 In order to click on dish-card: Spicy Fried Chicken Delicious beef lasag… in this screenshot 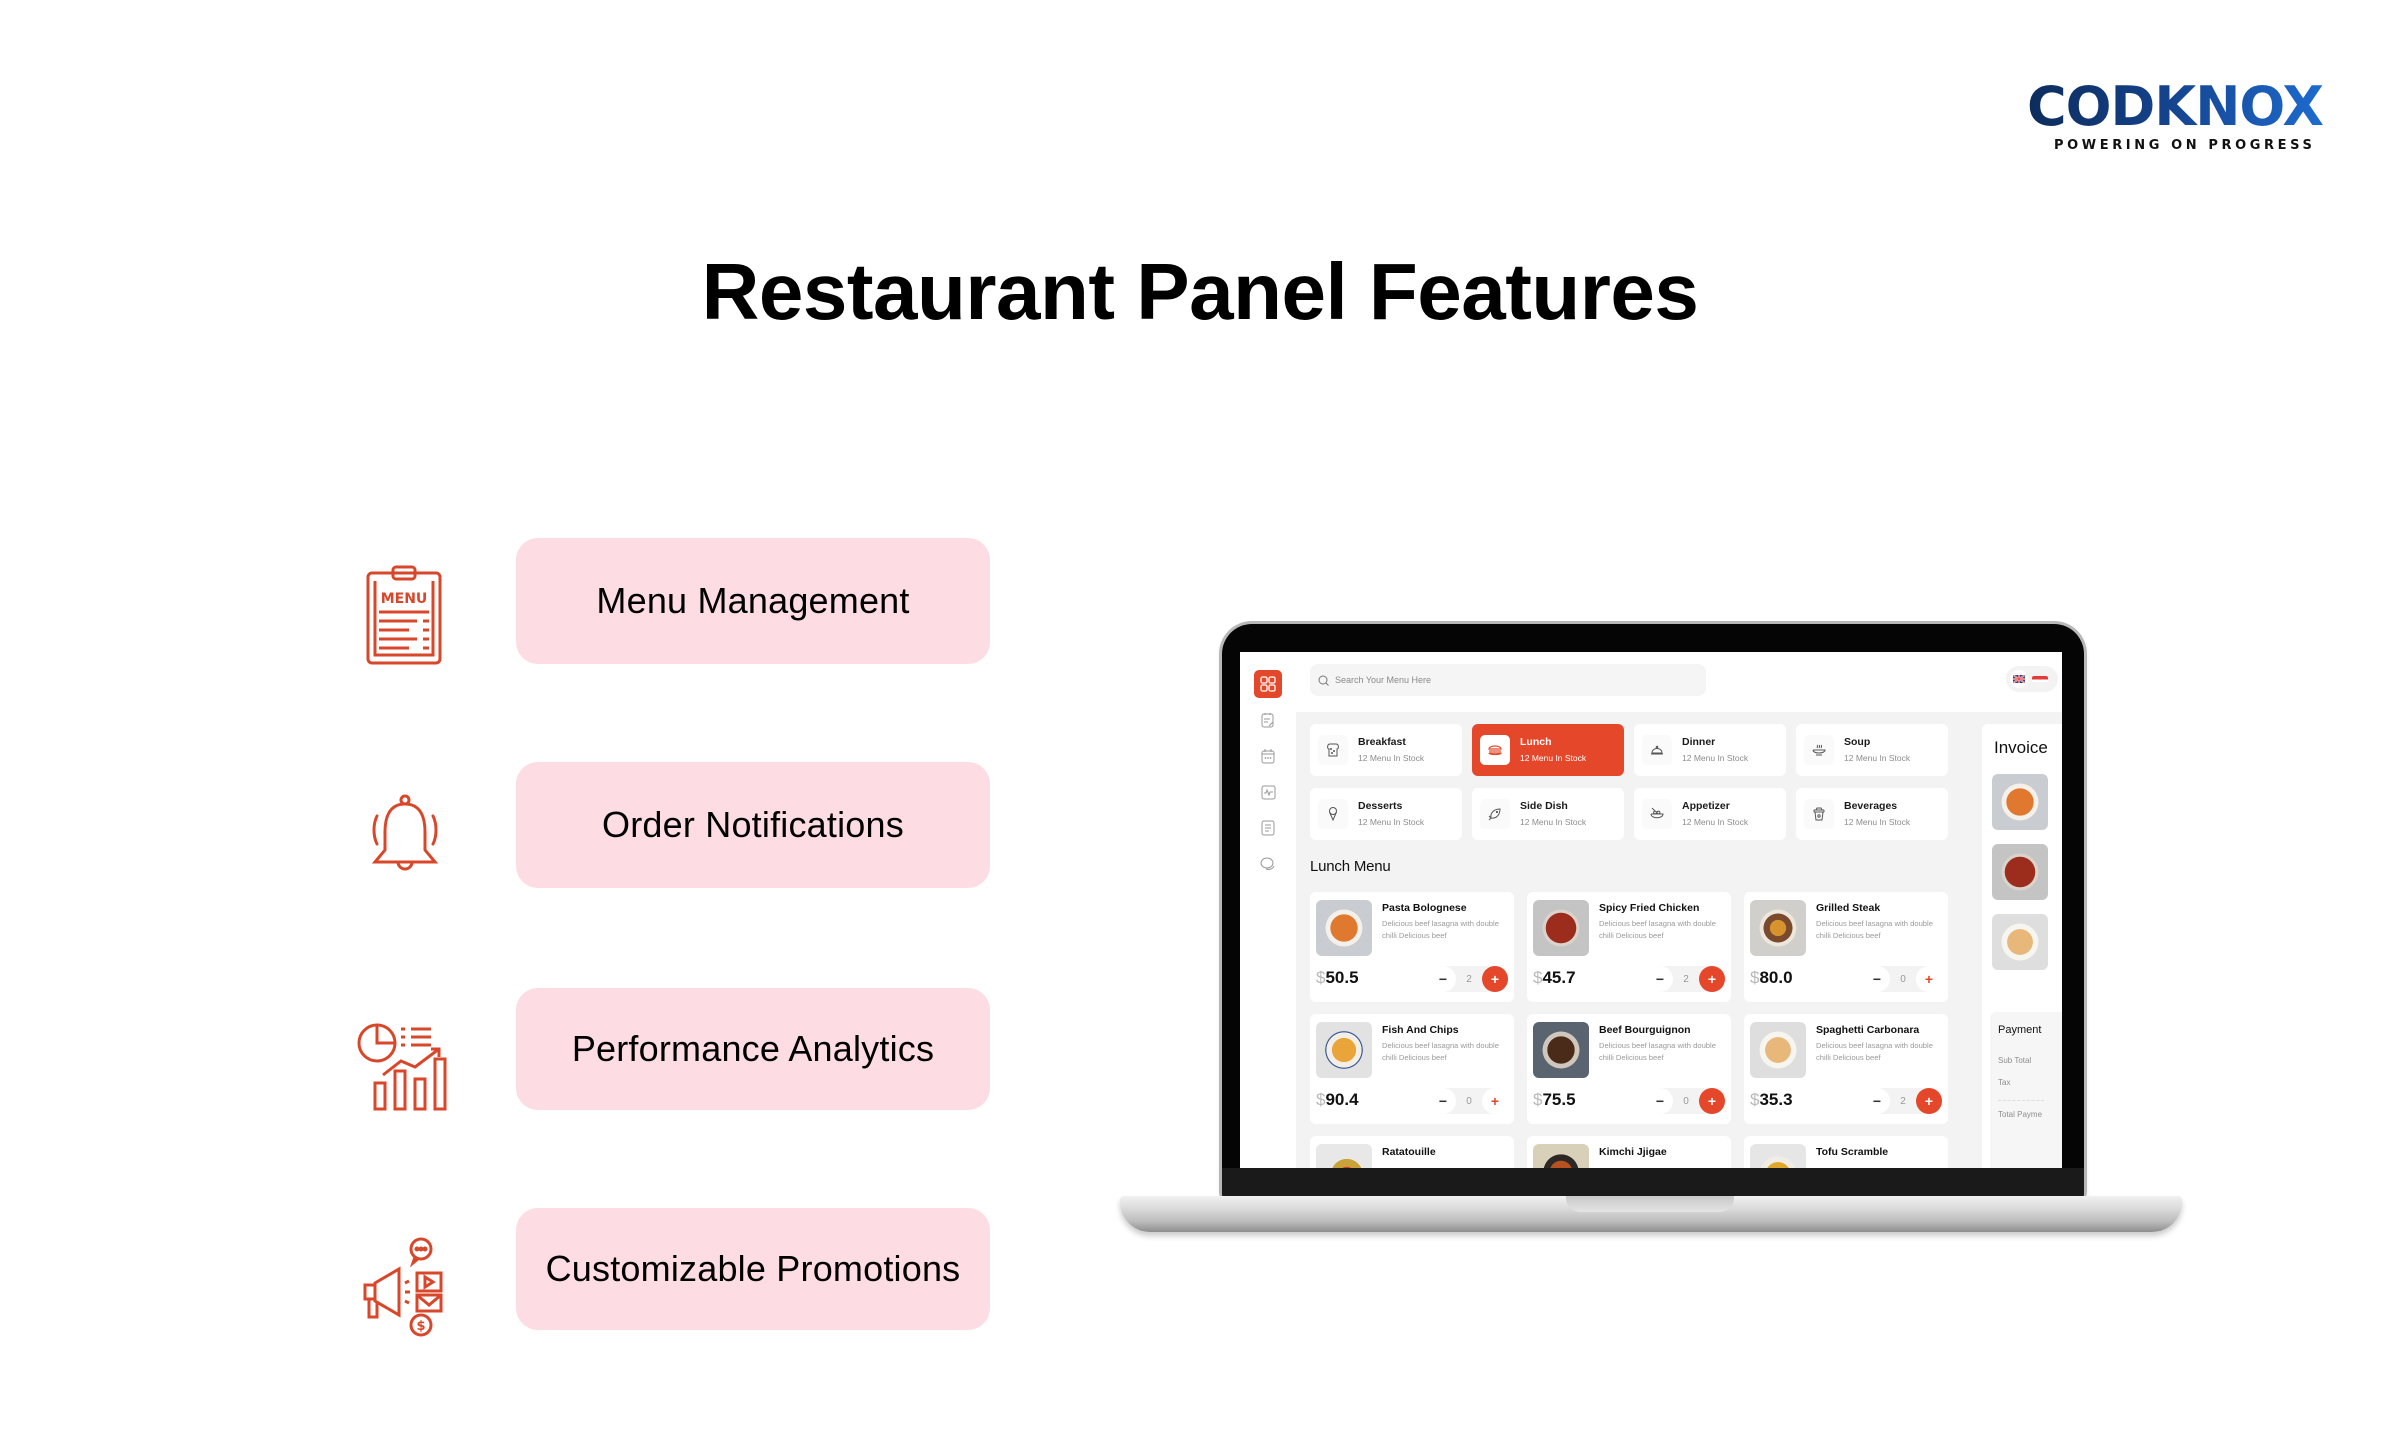, I will do `click(1629, 947)`.